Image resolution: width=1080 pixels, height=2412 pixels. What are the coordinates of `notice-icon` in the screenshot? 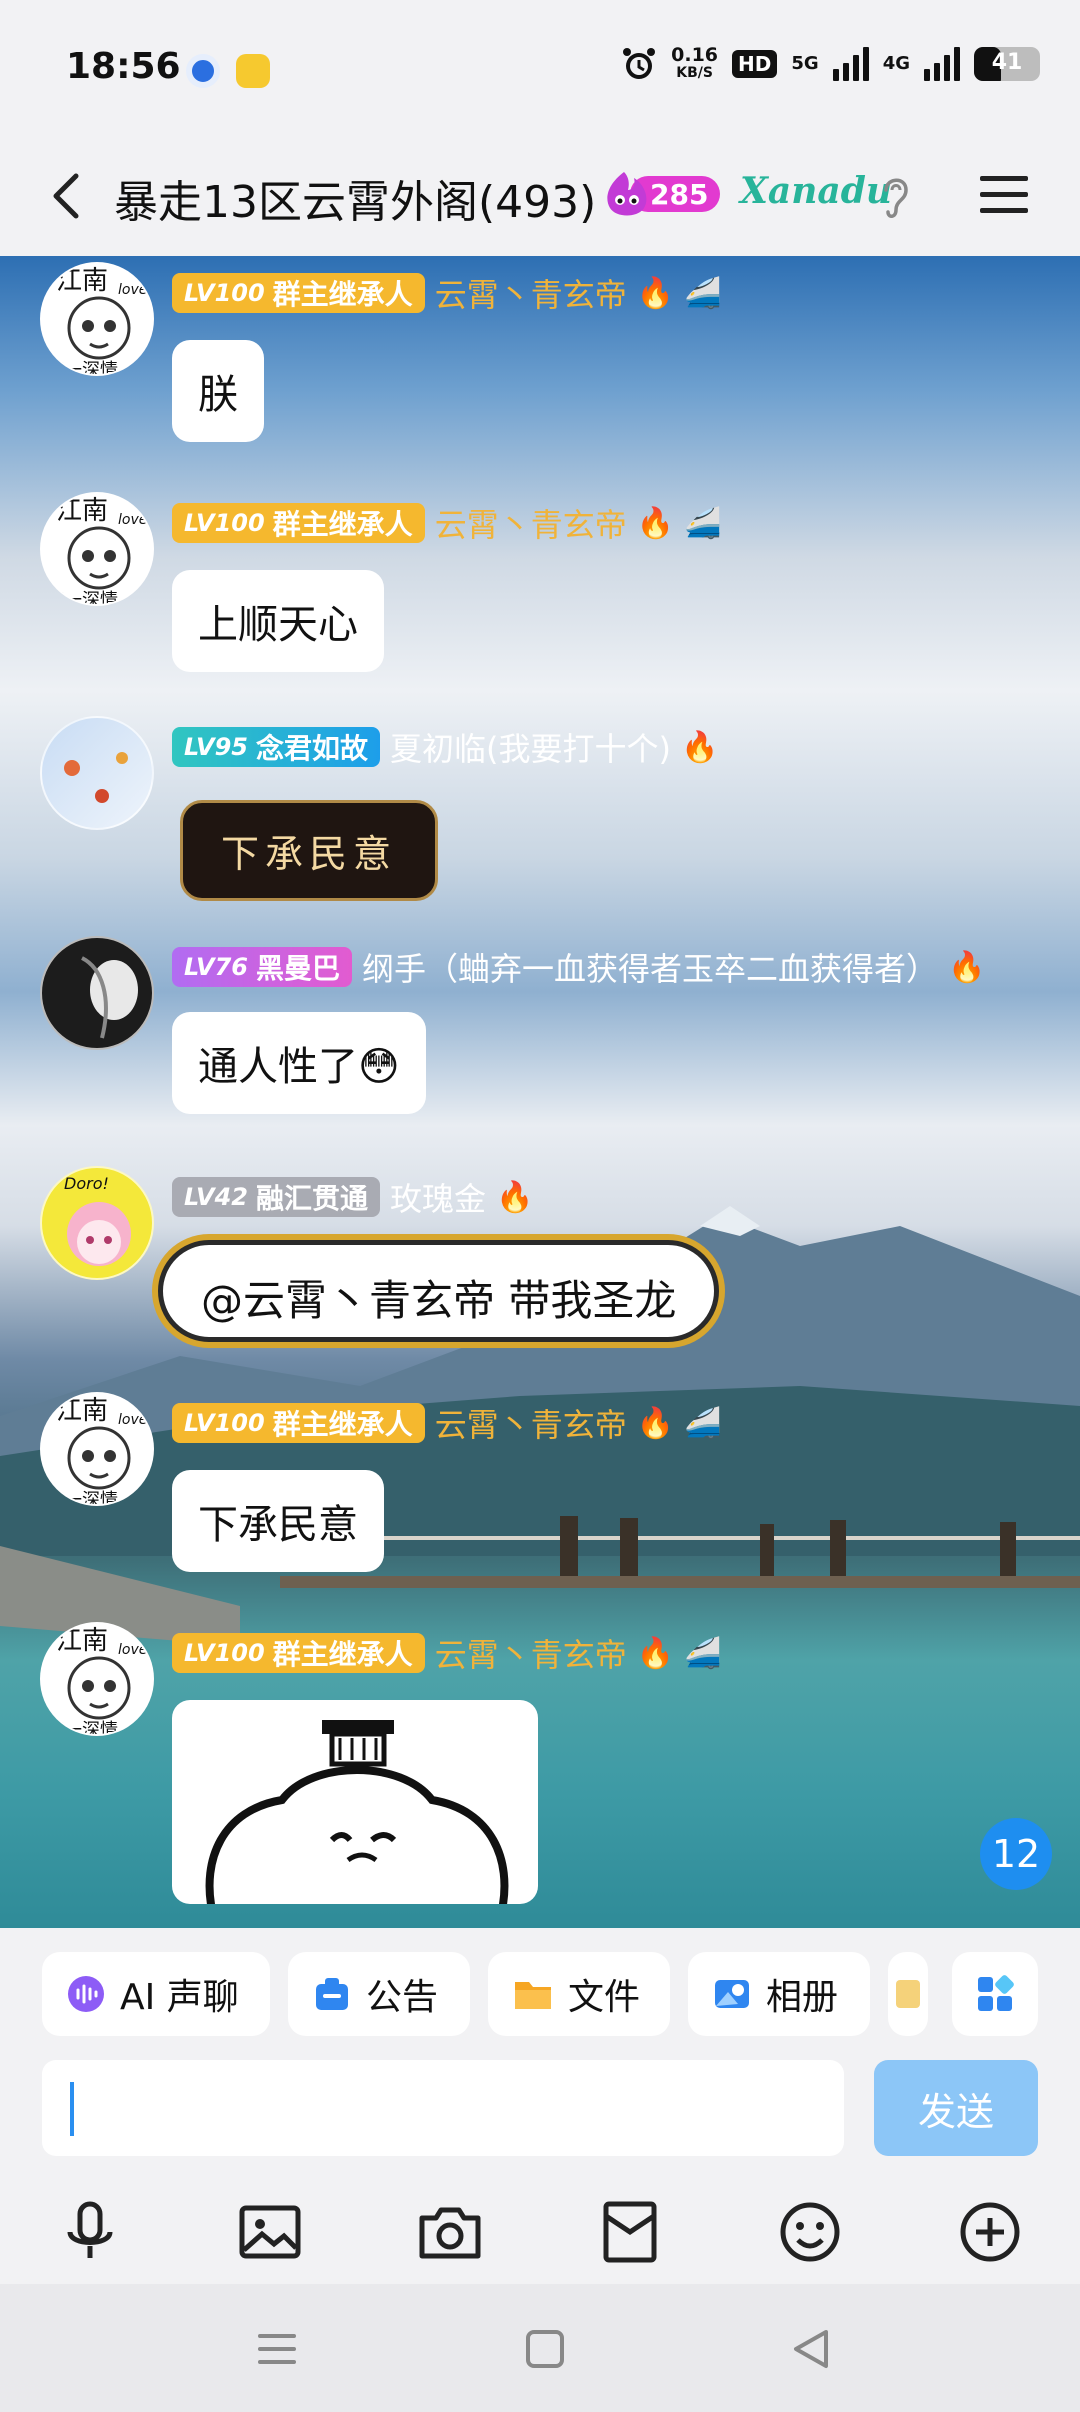 It's located at (332, 1994).